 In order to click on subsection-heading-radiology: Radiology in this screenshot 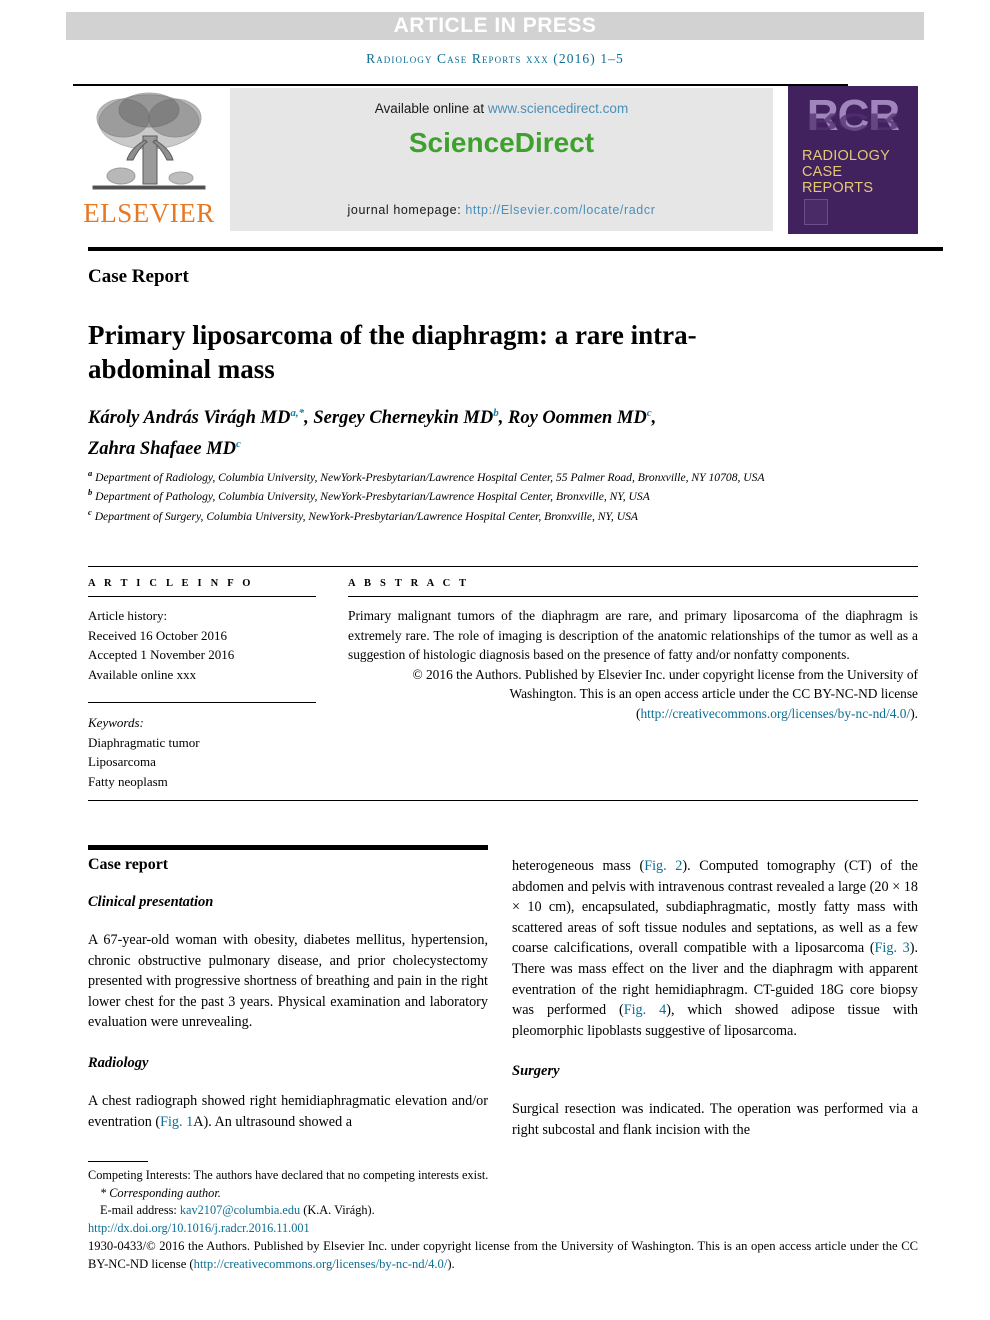, I will do `click(118, 1062)`.